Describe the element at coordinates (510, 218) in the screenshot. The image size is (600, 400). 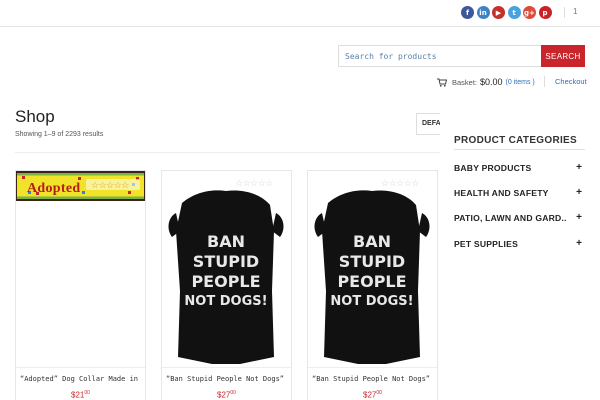
I see `category-label: PATIO, LAWN AND GARD..` at that location.